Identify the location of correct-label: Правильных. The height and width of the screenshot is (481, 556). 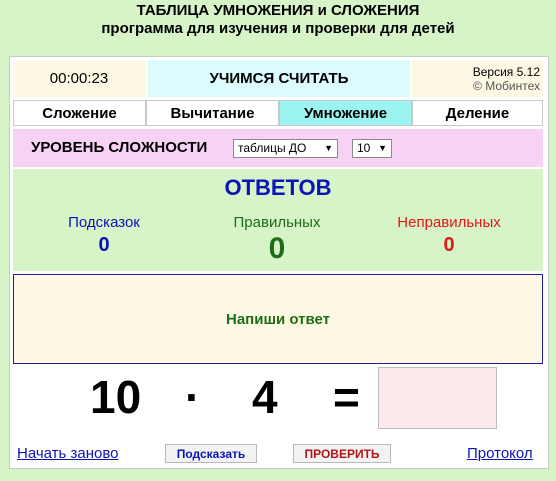
(277, 222).